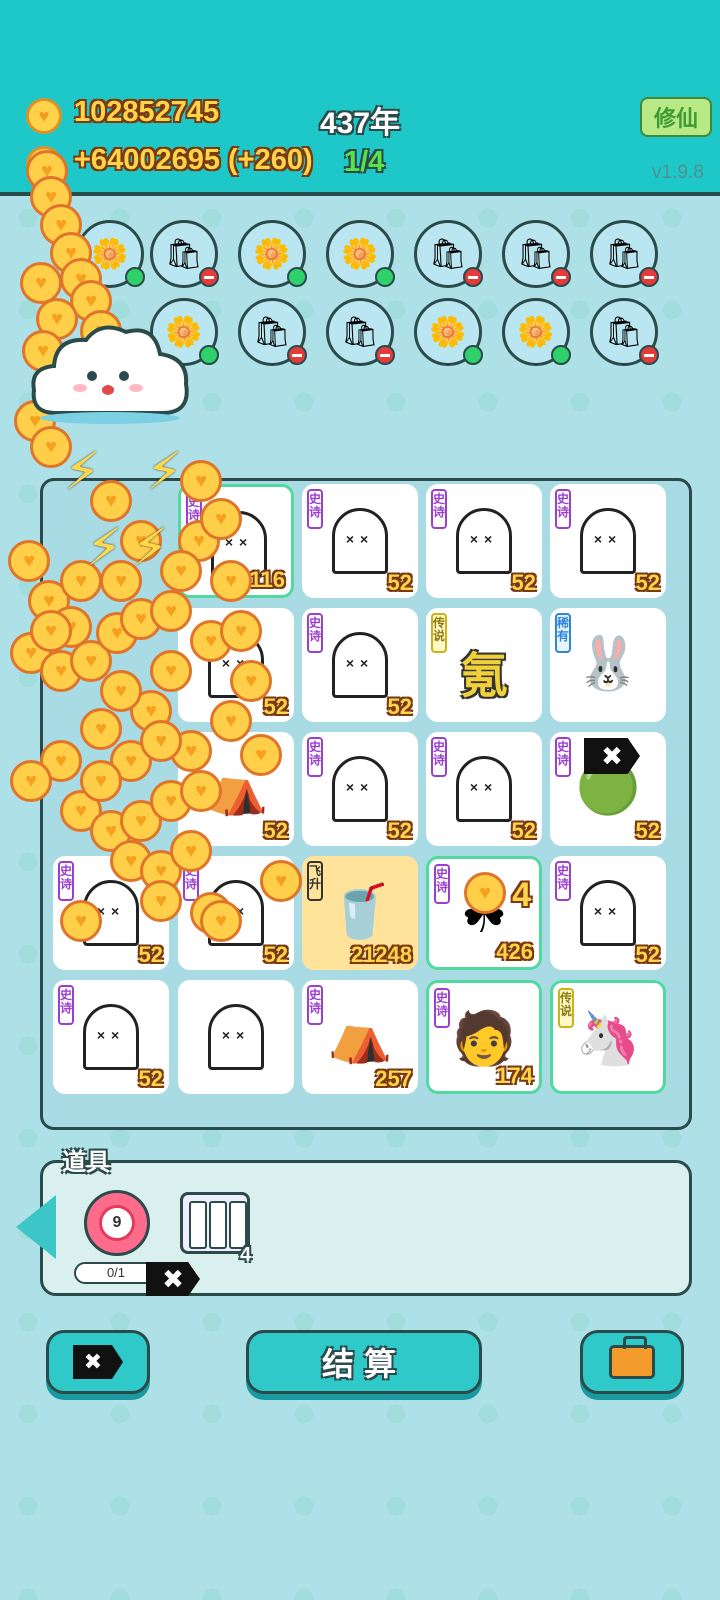 Image resolution: width=720 pixels, height=1600 pixels. I want to click on board-cell: ××, so click(236, 1037).